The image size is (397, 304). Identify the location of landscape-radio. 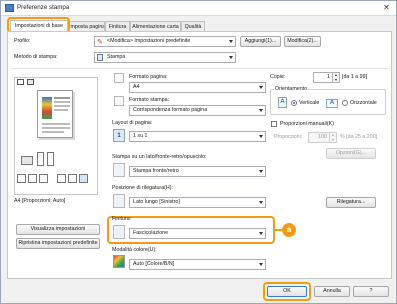
(345, 103).